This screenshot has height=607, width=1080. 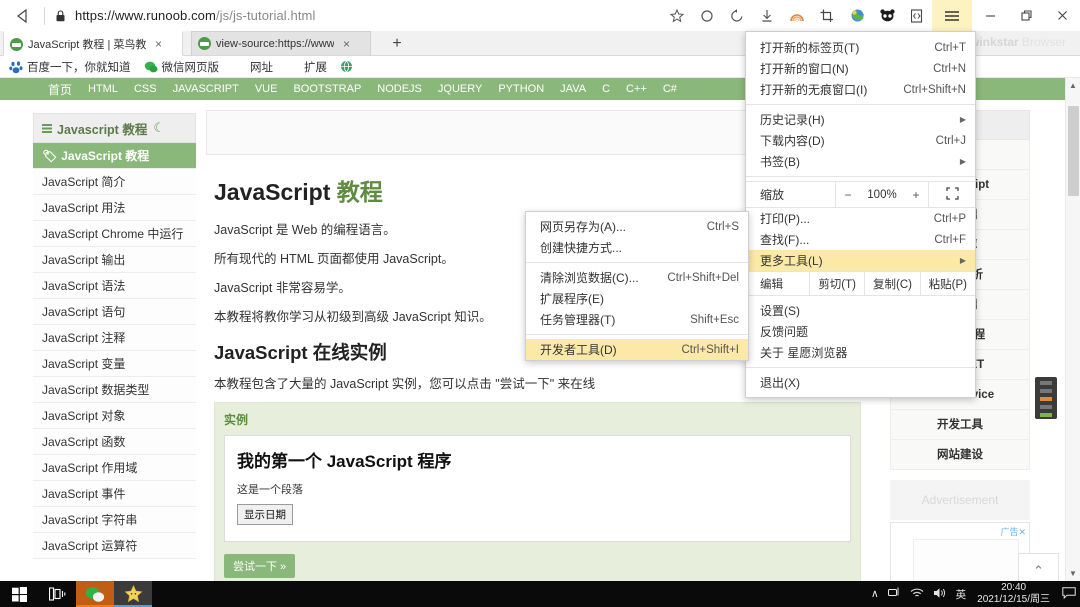 What do you see at coordinates (114, 312) in the screenshot?
I see `sidebar-item-6: JavaScript 语句` at bounding box center [114, 312].